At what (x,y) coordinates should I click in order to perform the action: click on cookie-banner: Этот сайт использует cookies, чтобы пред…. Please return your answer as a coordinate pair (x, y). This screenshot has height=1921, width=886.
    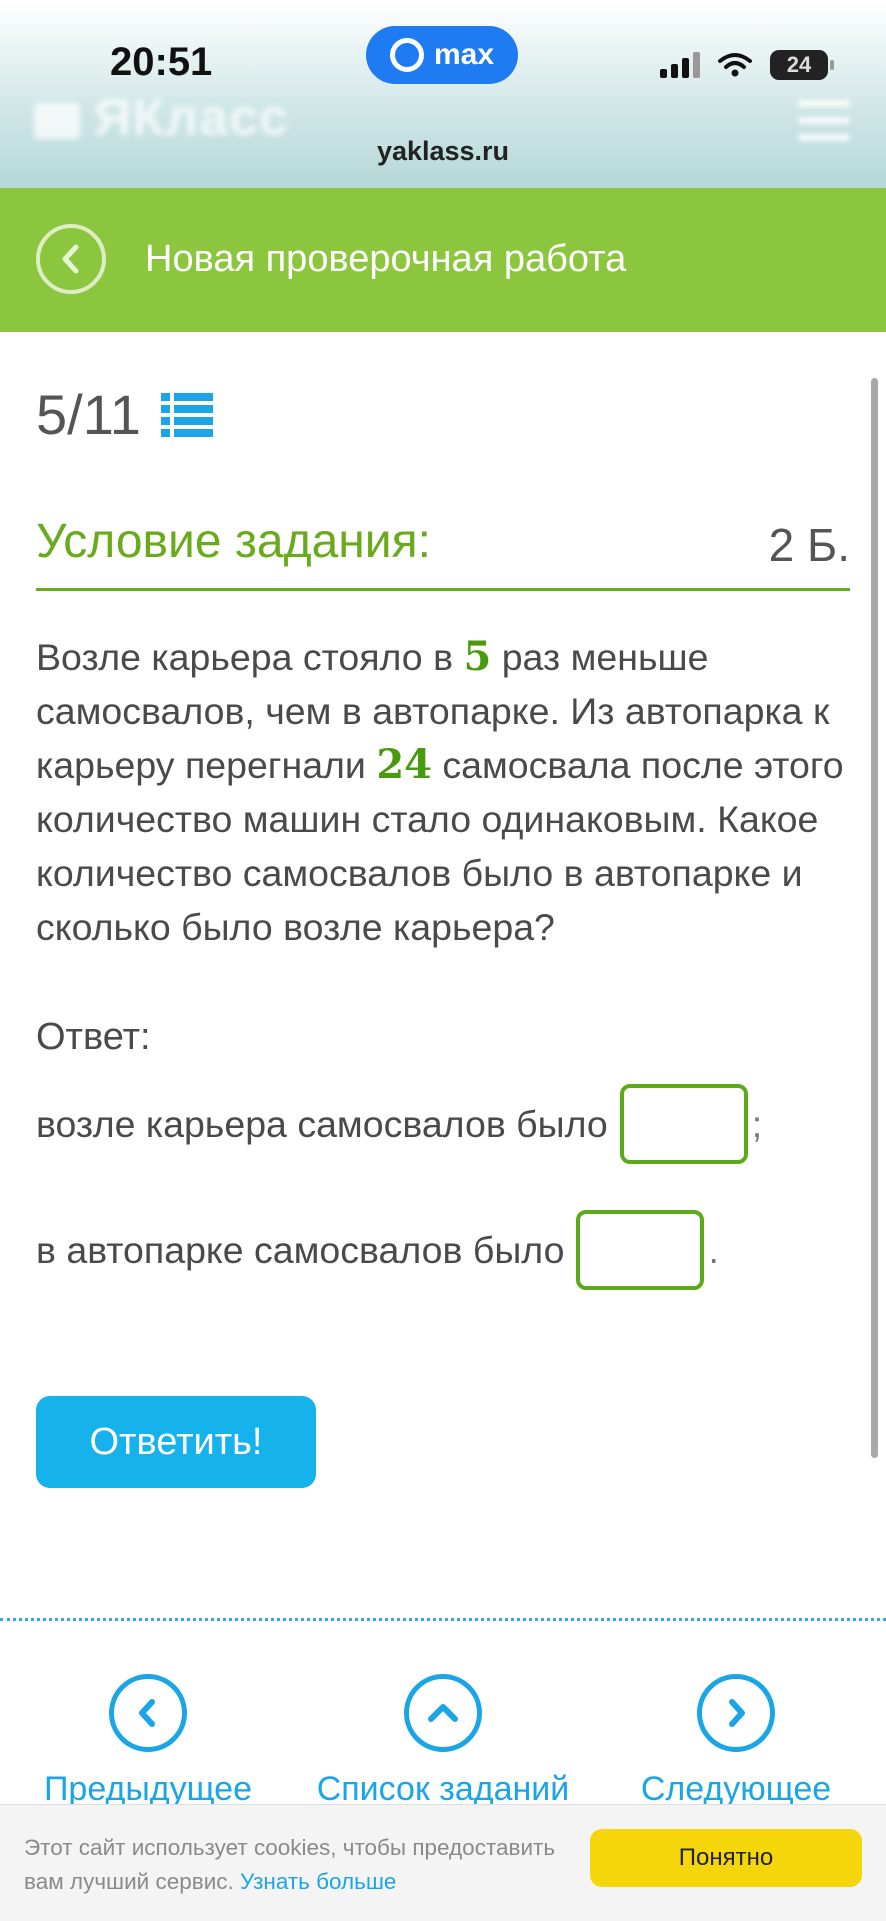
    Looking at the image, I should click on (443, 1862).